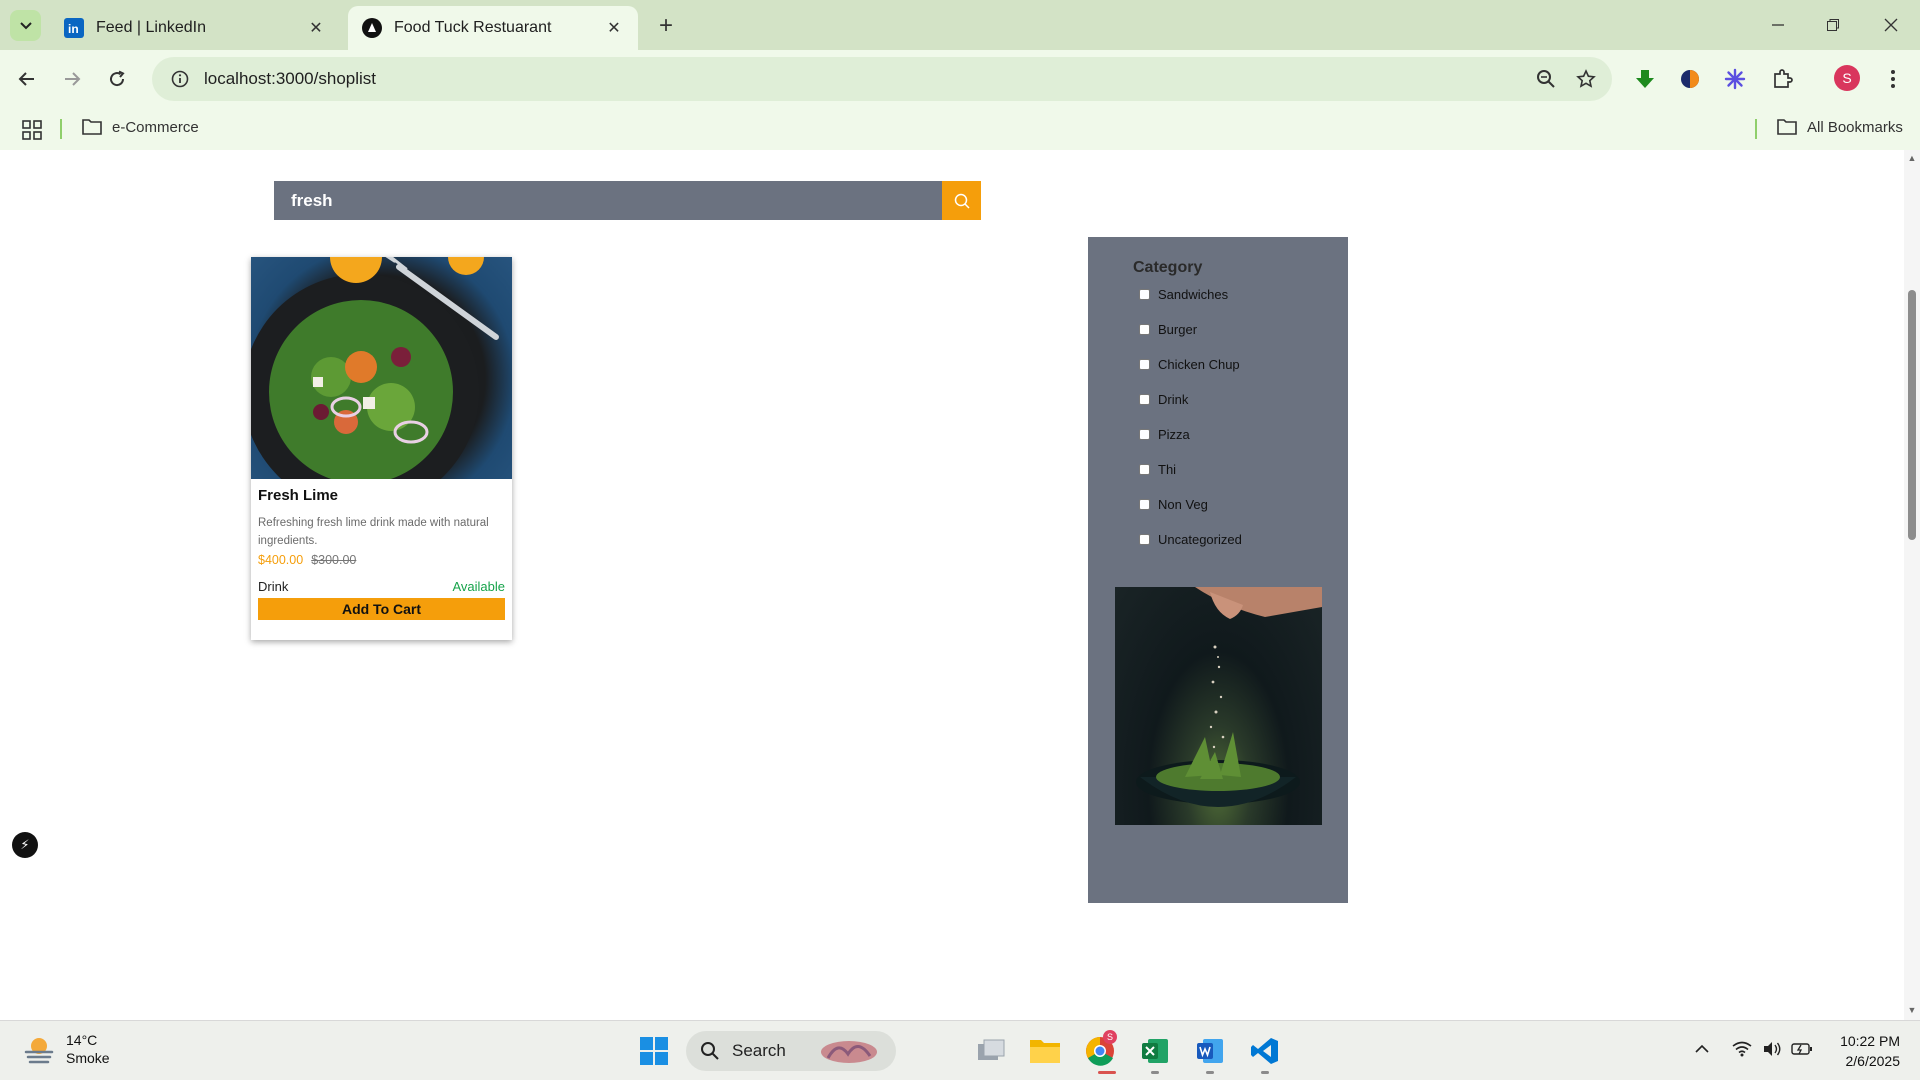 This screenshot has height=1080, width=1920. Describe the element at coordinates (1200, 539) in the screenshot. I see `category-label: Uncategorized` at that location.